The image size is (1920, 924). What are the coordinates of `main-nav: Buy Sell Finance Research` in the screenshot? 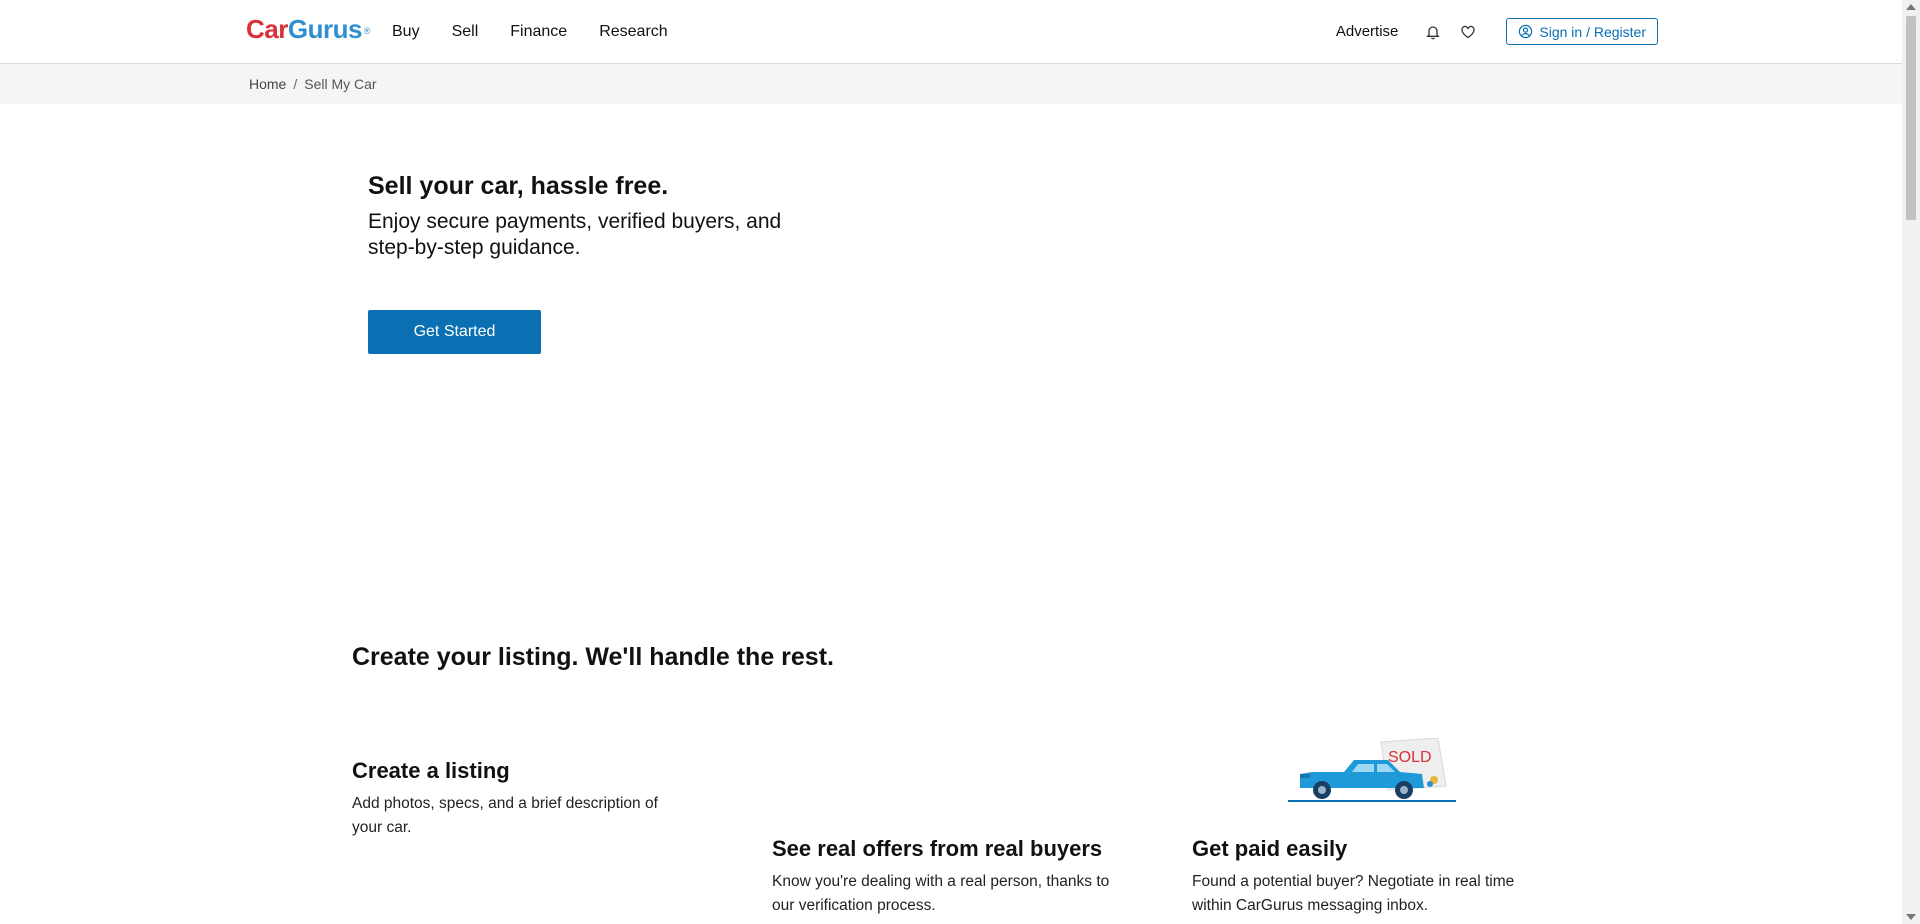 It's located at (546, 31).